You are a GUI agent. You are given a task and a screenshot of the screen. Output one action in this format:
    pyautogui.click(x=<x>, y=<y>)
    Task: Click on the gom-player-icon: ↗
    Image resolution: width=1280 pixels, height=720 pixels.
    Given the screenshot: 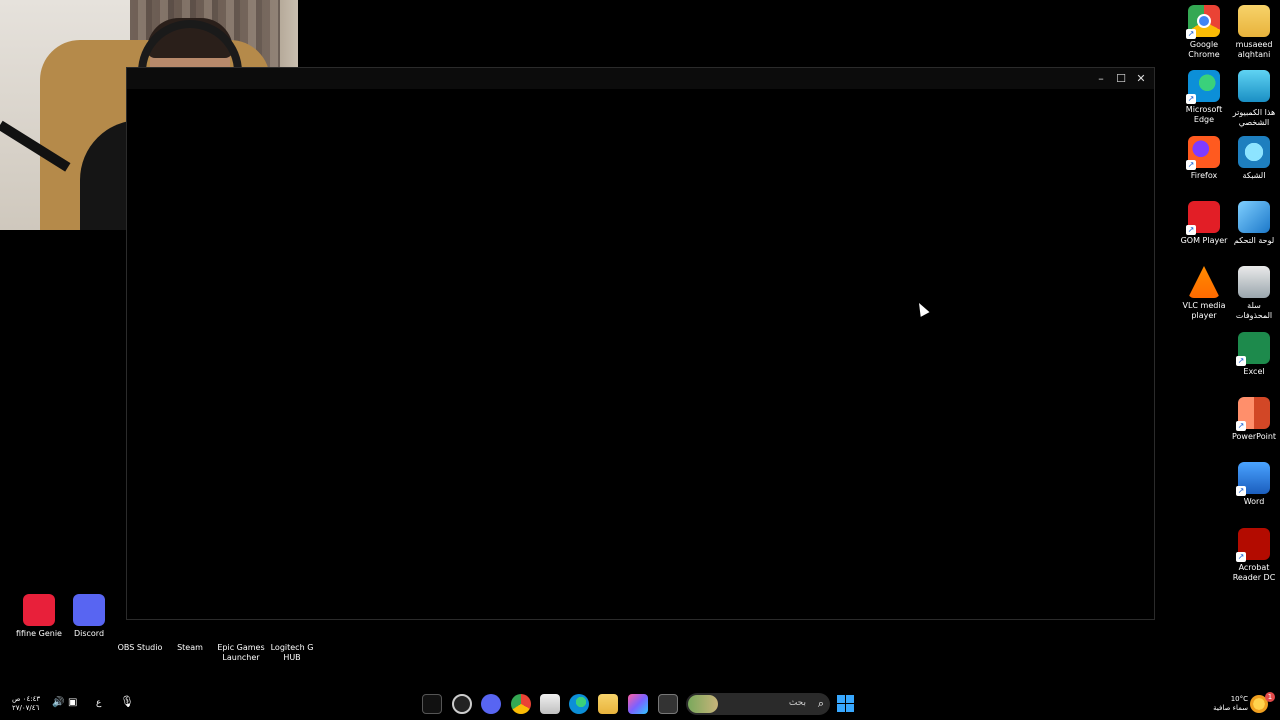 What is the action you would take?
    pyautogui.click(x=1203, y=218)
    